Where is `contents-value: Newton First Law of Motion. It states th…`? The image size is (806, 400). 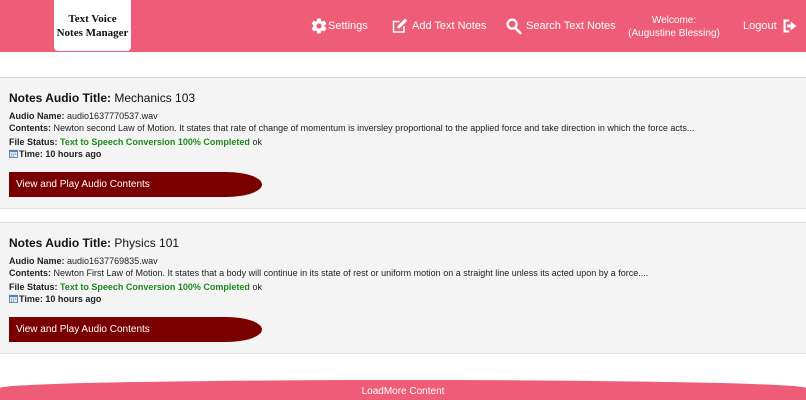
contents-value: Newton First Law of Motion. It states th… is located at coordinates (351, 273).